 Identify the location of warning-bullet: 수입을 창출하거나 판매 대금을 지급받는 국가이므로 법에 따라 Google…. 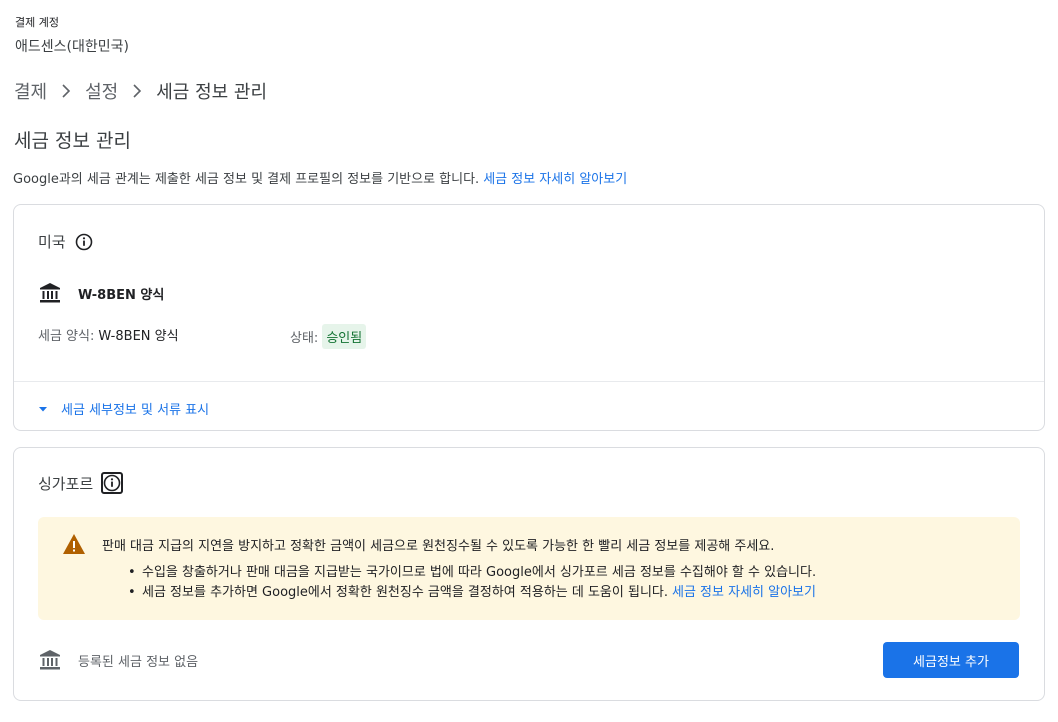
(471, 573).